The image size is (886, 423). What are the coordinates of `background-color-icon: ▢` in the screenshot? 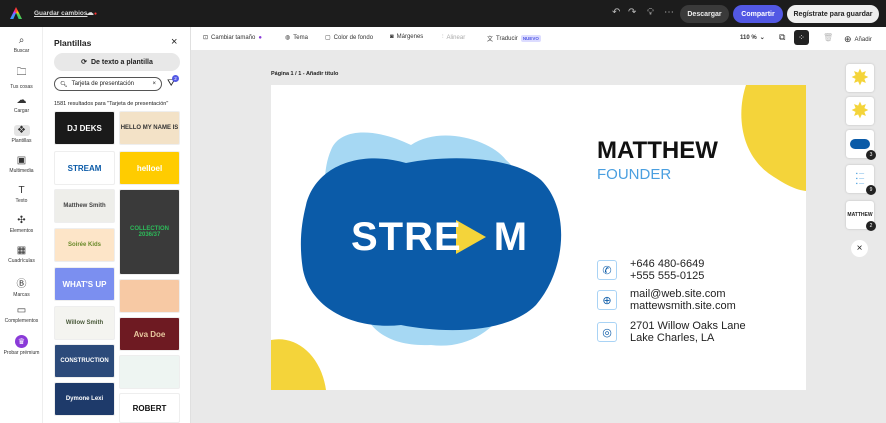 It's located at (328, 38).